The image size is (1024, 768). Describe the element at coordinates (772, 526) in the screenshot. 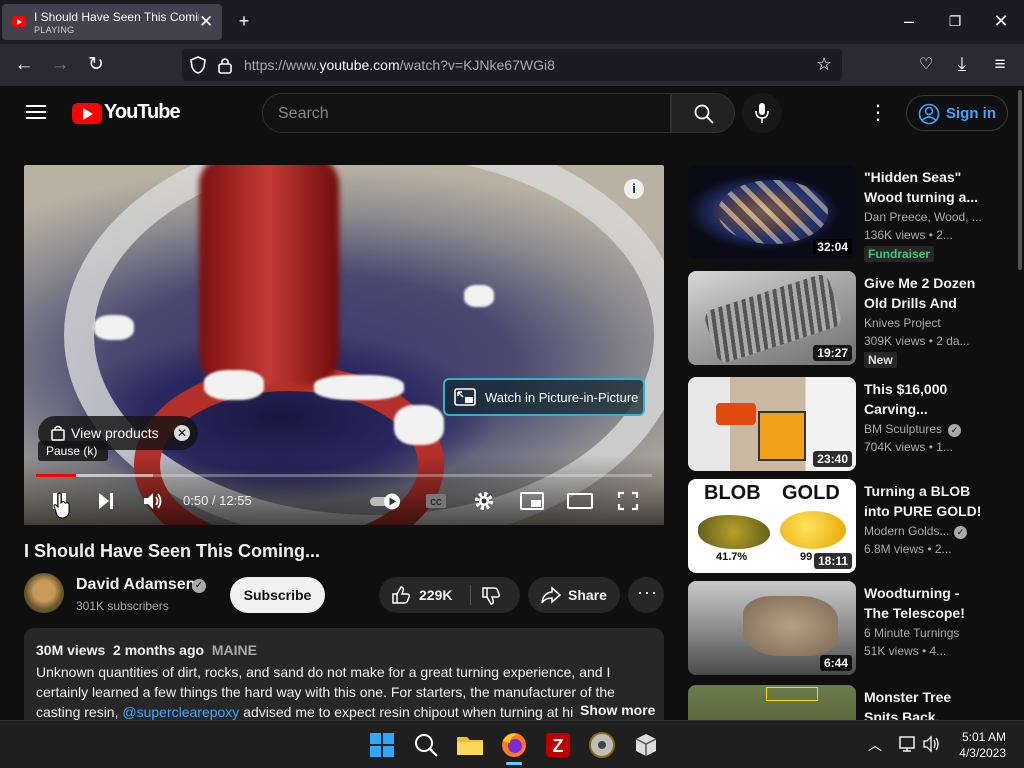

I see `recommendation-thumbnail: BLOB GOLD 41.7% 99 18:11` at that location.